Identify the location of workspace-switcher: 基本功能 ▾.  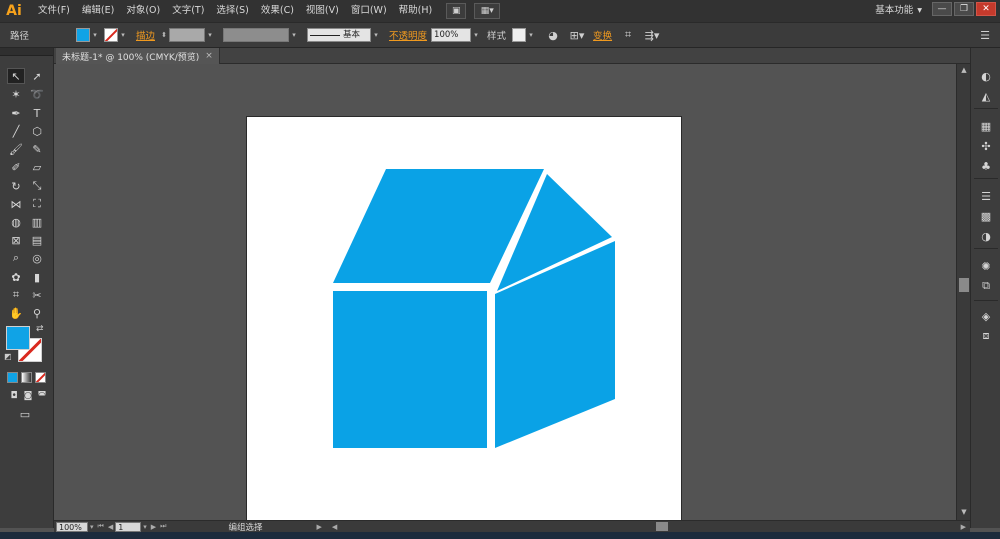
(898, 11).